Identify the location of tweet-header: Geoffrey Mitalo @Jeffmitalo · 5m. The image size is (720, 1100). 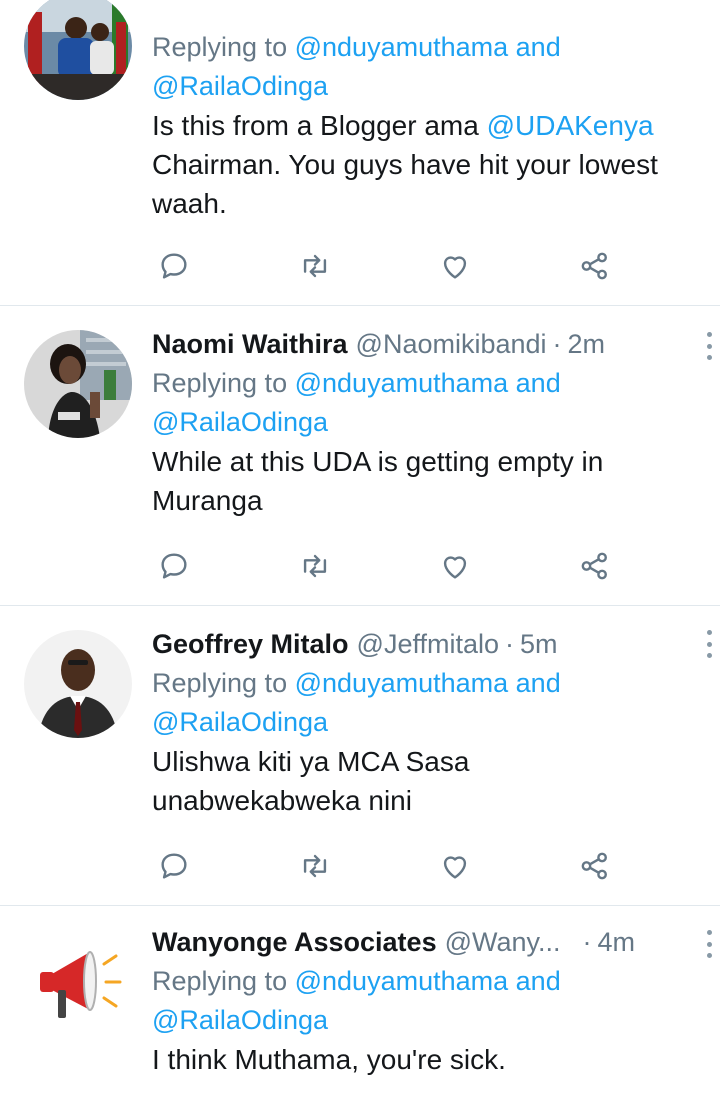
(426, 644).